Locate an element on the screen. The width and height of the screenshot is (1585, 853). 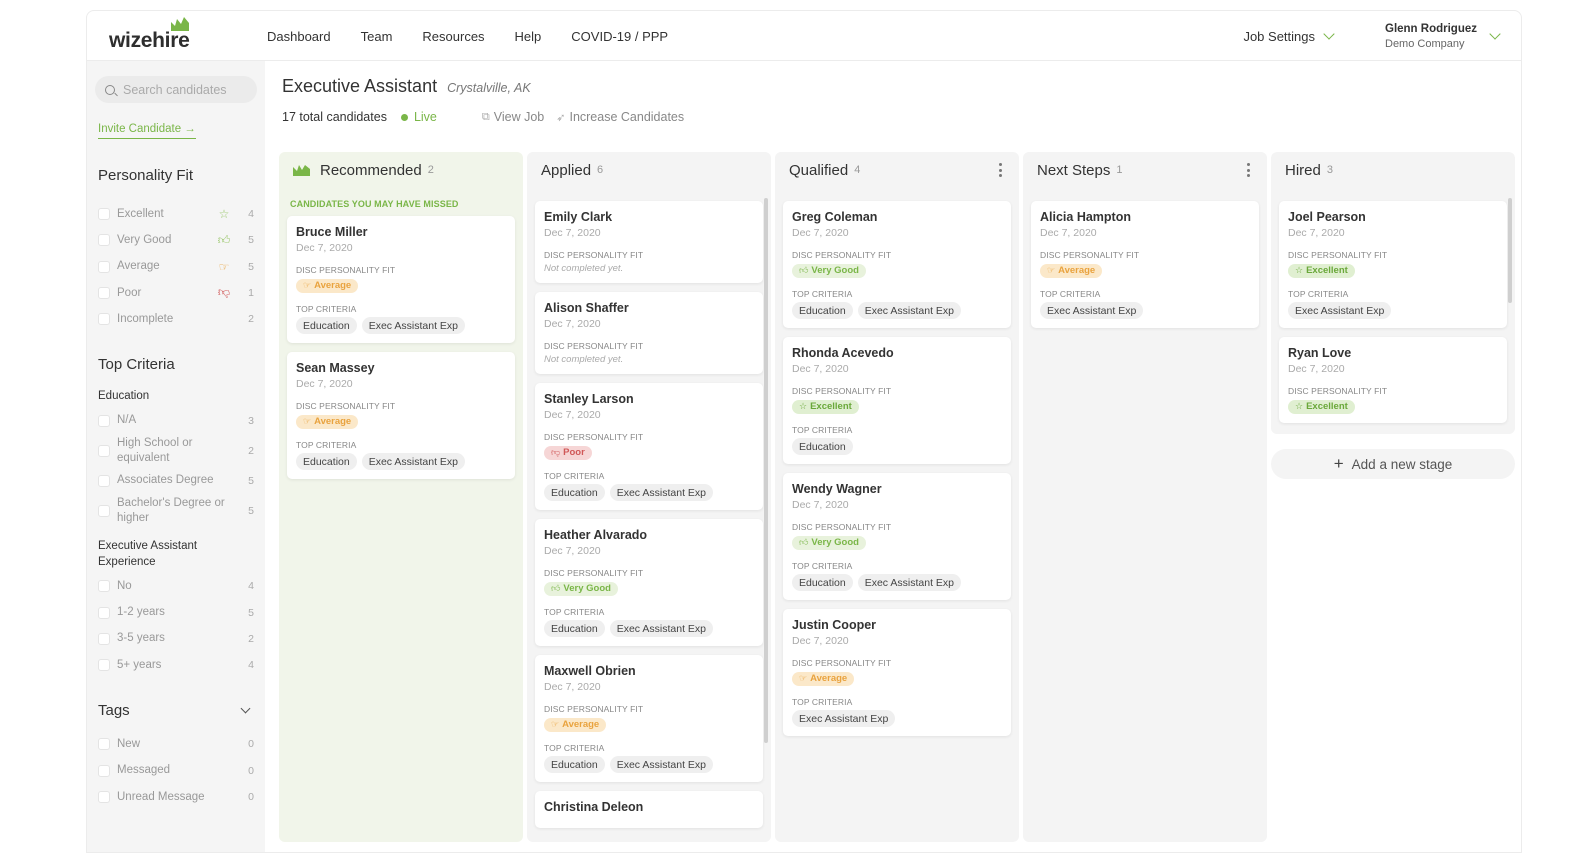
invite-candidate-link: Invite Candidate → is located at coordinates (147, 131).